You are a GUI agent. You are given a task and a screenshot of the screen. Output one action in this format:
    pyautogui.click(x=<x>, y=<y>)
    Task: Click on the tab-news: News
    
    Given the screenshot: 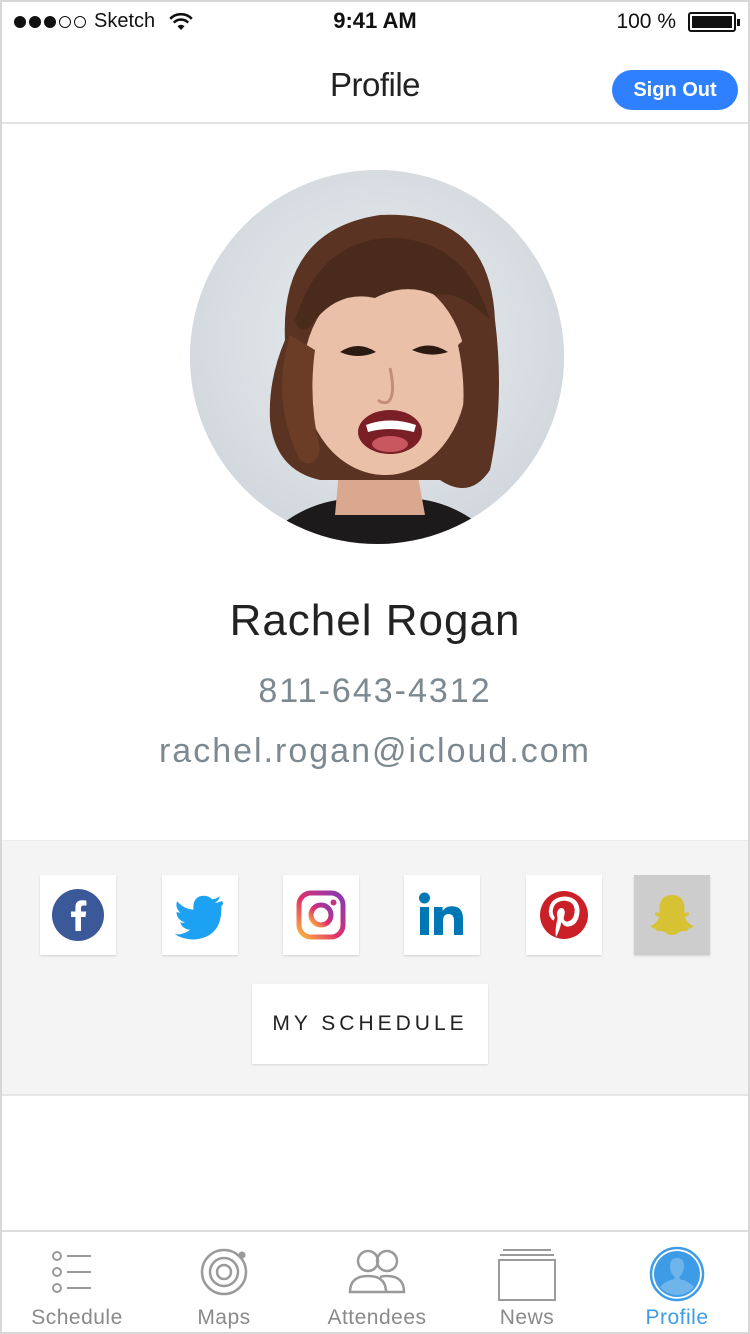 What is the action you would take?
    pyautogui.click(x=527, y=1282)
    